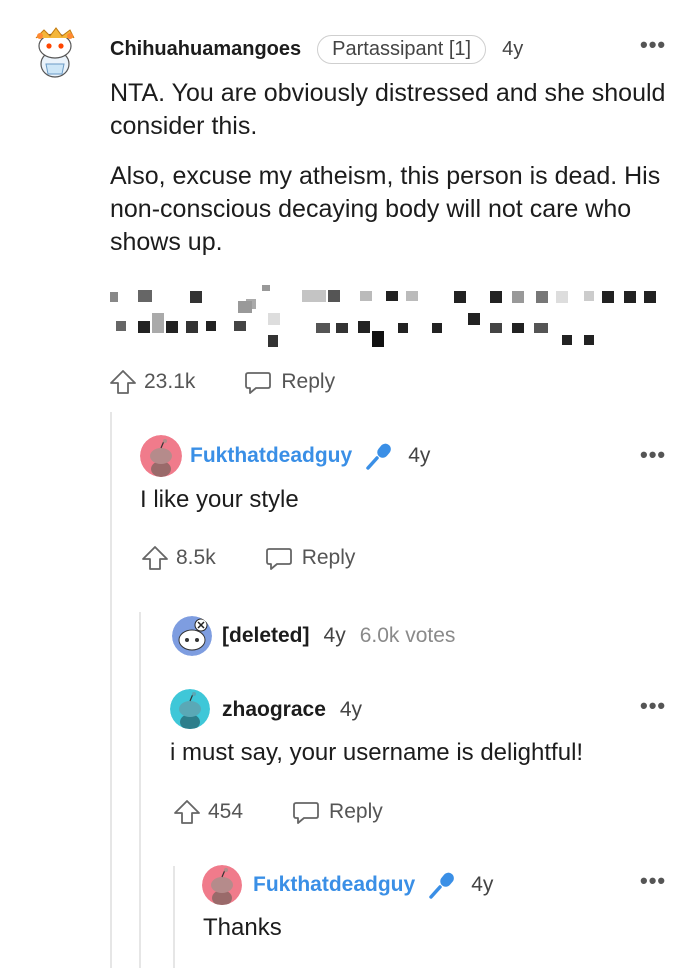  Describe the element at coordinates (377, 752) in the screenshot. I see `comment-text: i must say, your username is delightful!` at that location.